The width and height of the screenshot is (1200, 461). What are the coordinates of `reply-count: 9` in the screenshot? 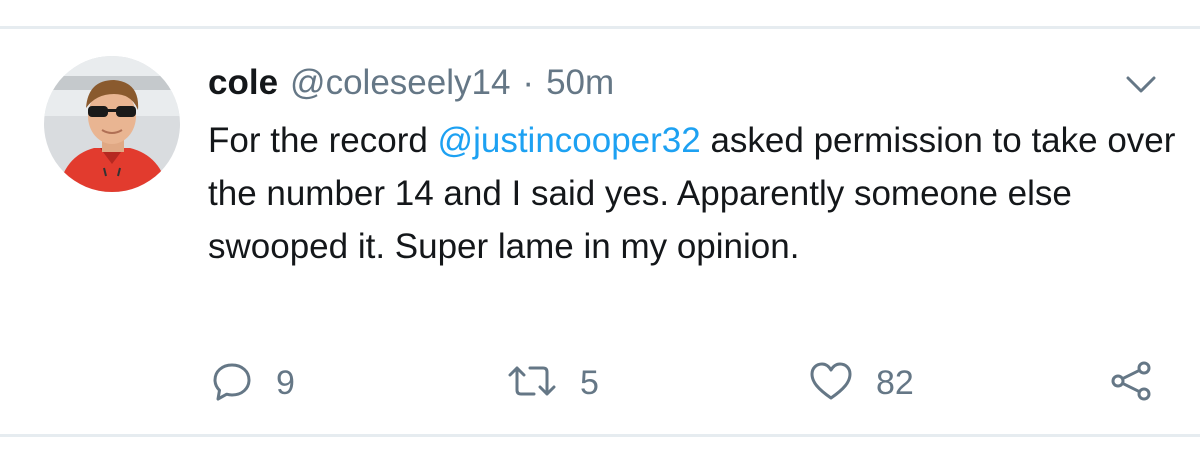 It's located at (285, 382).